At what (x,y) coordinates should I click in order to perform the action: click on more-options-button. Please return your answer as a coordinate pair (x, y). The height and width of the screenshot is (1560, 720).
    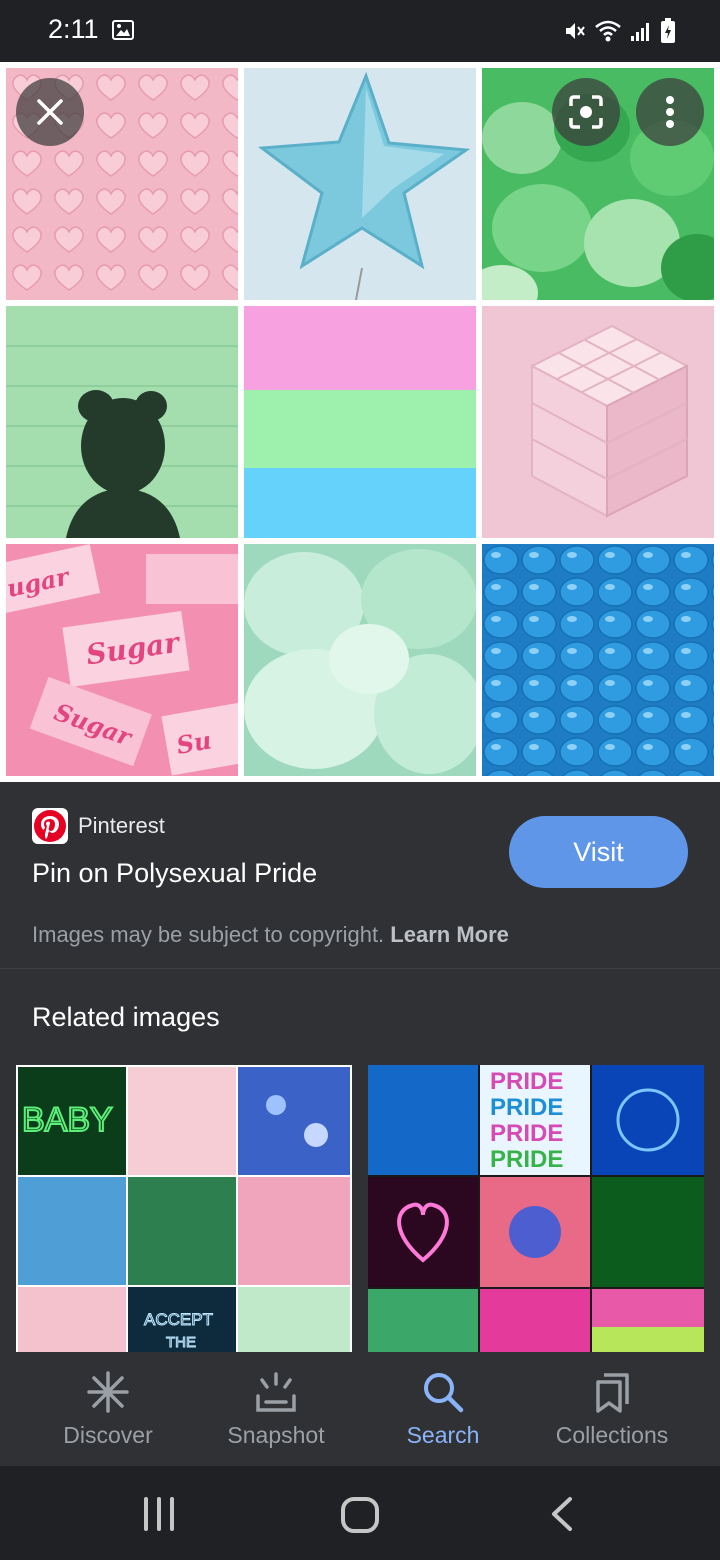
    Looking at the image, I should click on (670, 112).